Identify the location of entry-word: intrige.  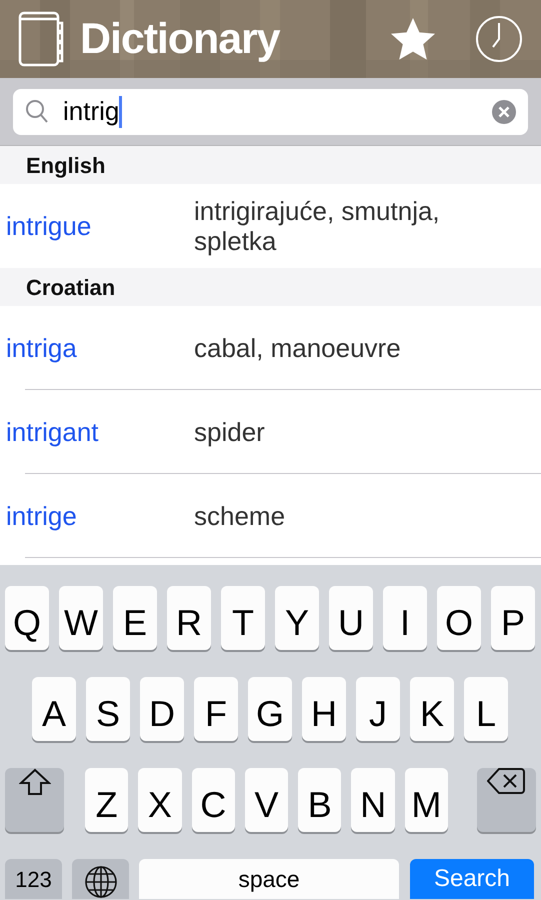
(41, 516).